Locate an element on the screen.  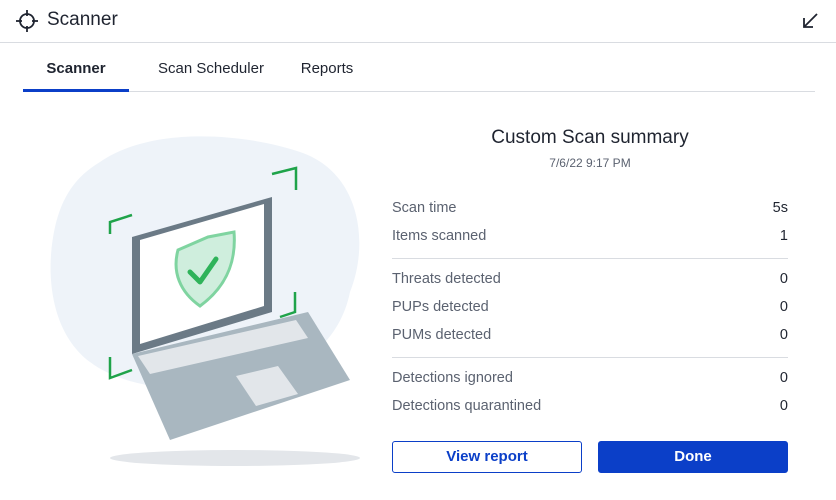
stat-row-pups: PUPs detected 0 is located at coordinates (590, 310).